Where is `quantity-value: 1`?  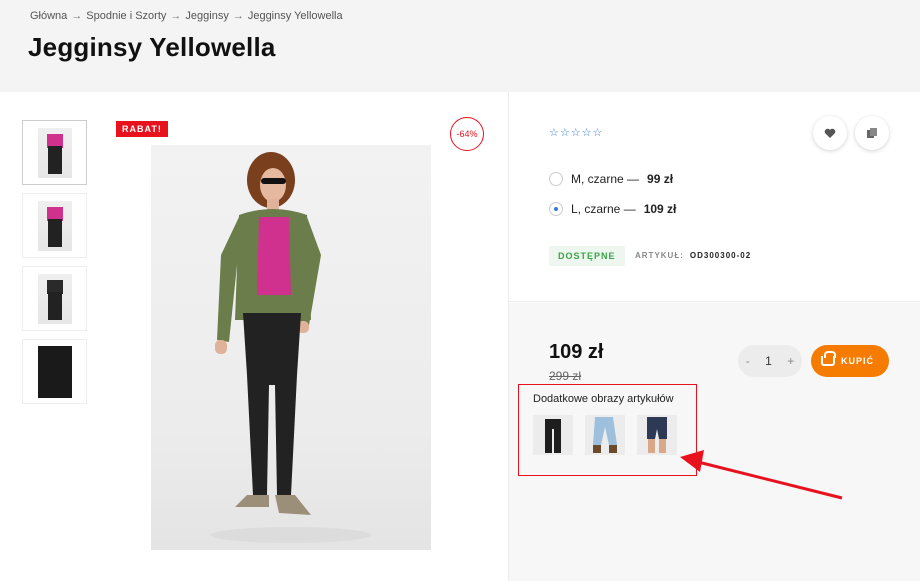
quantity-value: 1 is located at coordinates (768, 361).